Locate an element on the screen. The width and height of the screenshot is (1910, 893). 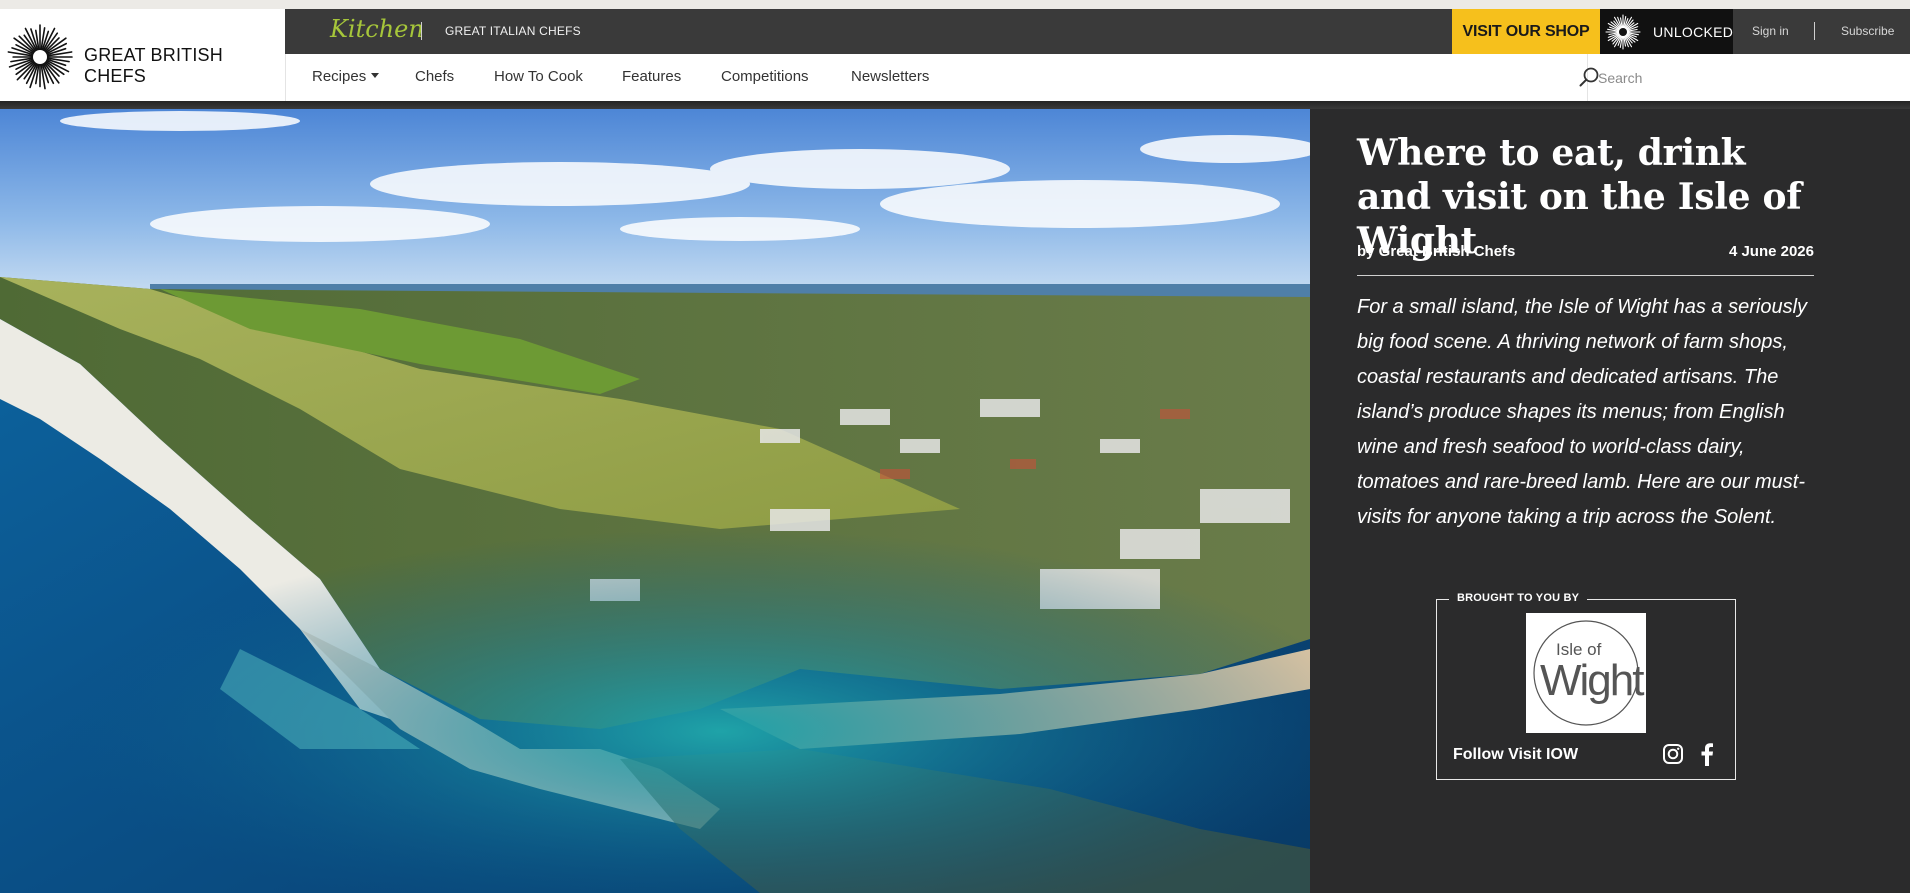
nav-item-features: Features is located at coordinates (651, 76).